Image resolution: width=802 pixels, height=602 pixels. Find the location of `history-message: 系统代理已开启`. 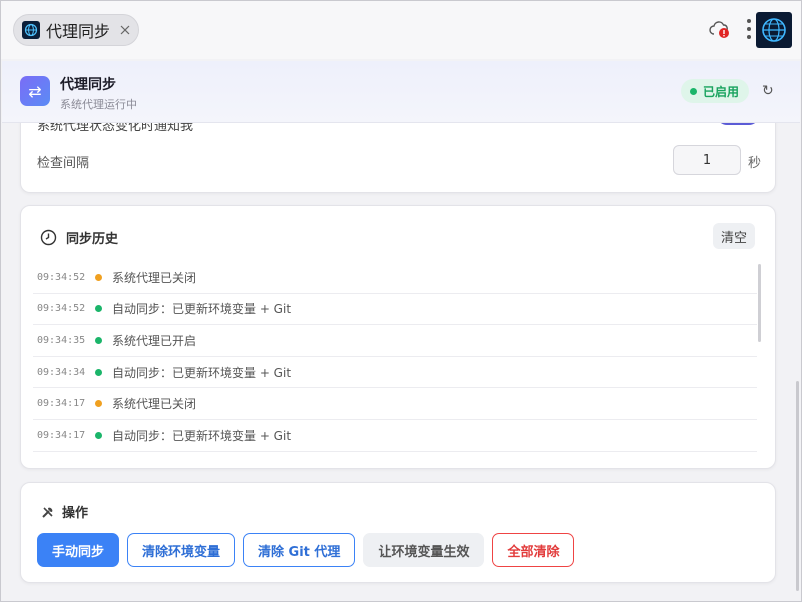

history-message: 系统代理已开启 is located at coordinates (154, 340).